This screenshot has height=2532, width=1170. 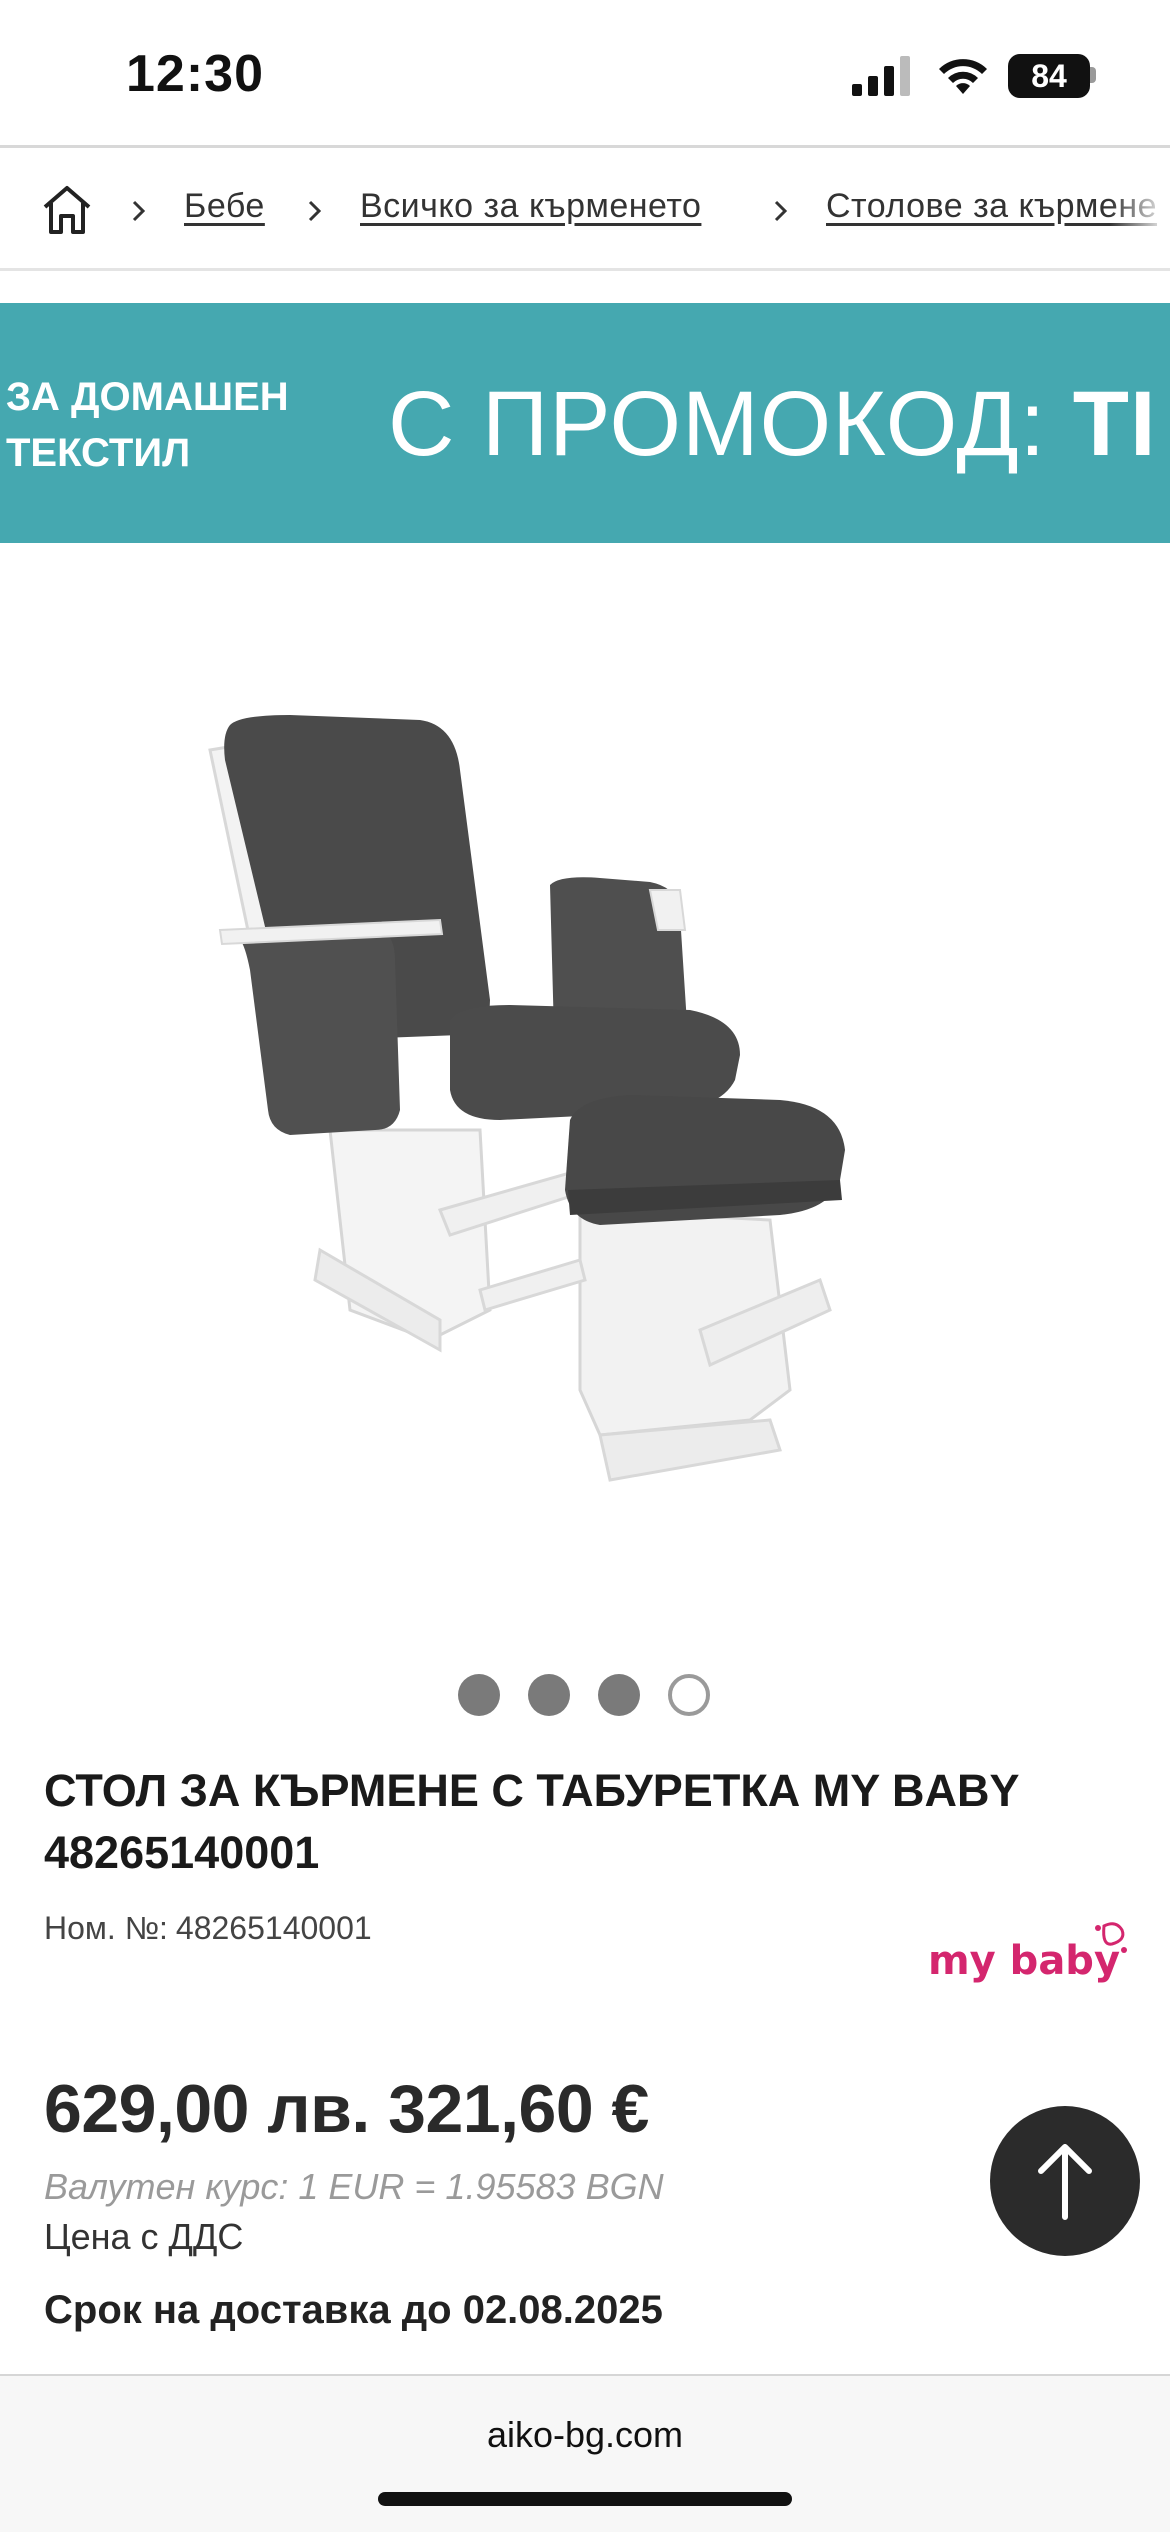 I want to click on sku-label: Ном. №:, so click(x=106, y=1928).